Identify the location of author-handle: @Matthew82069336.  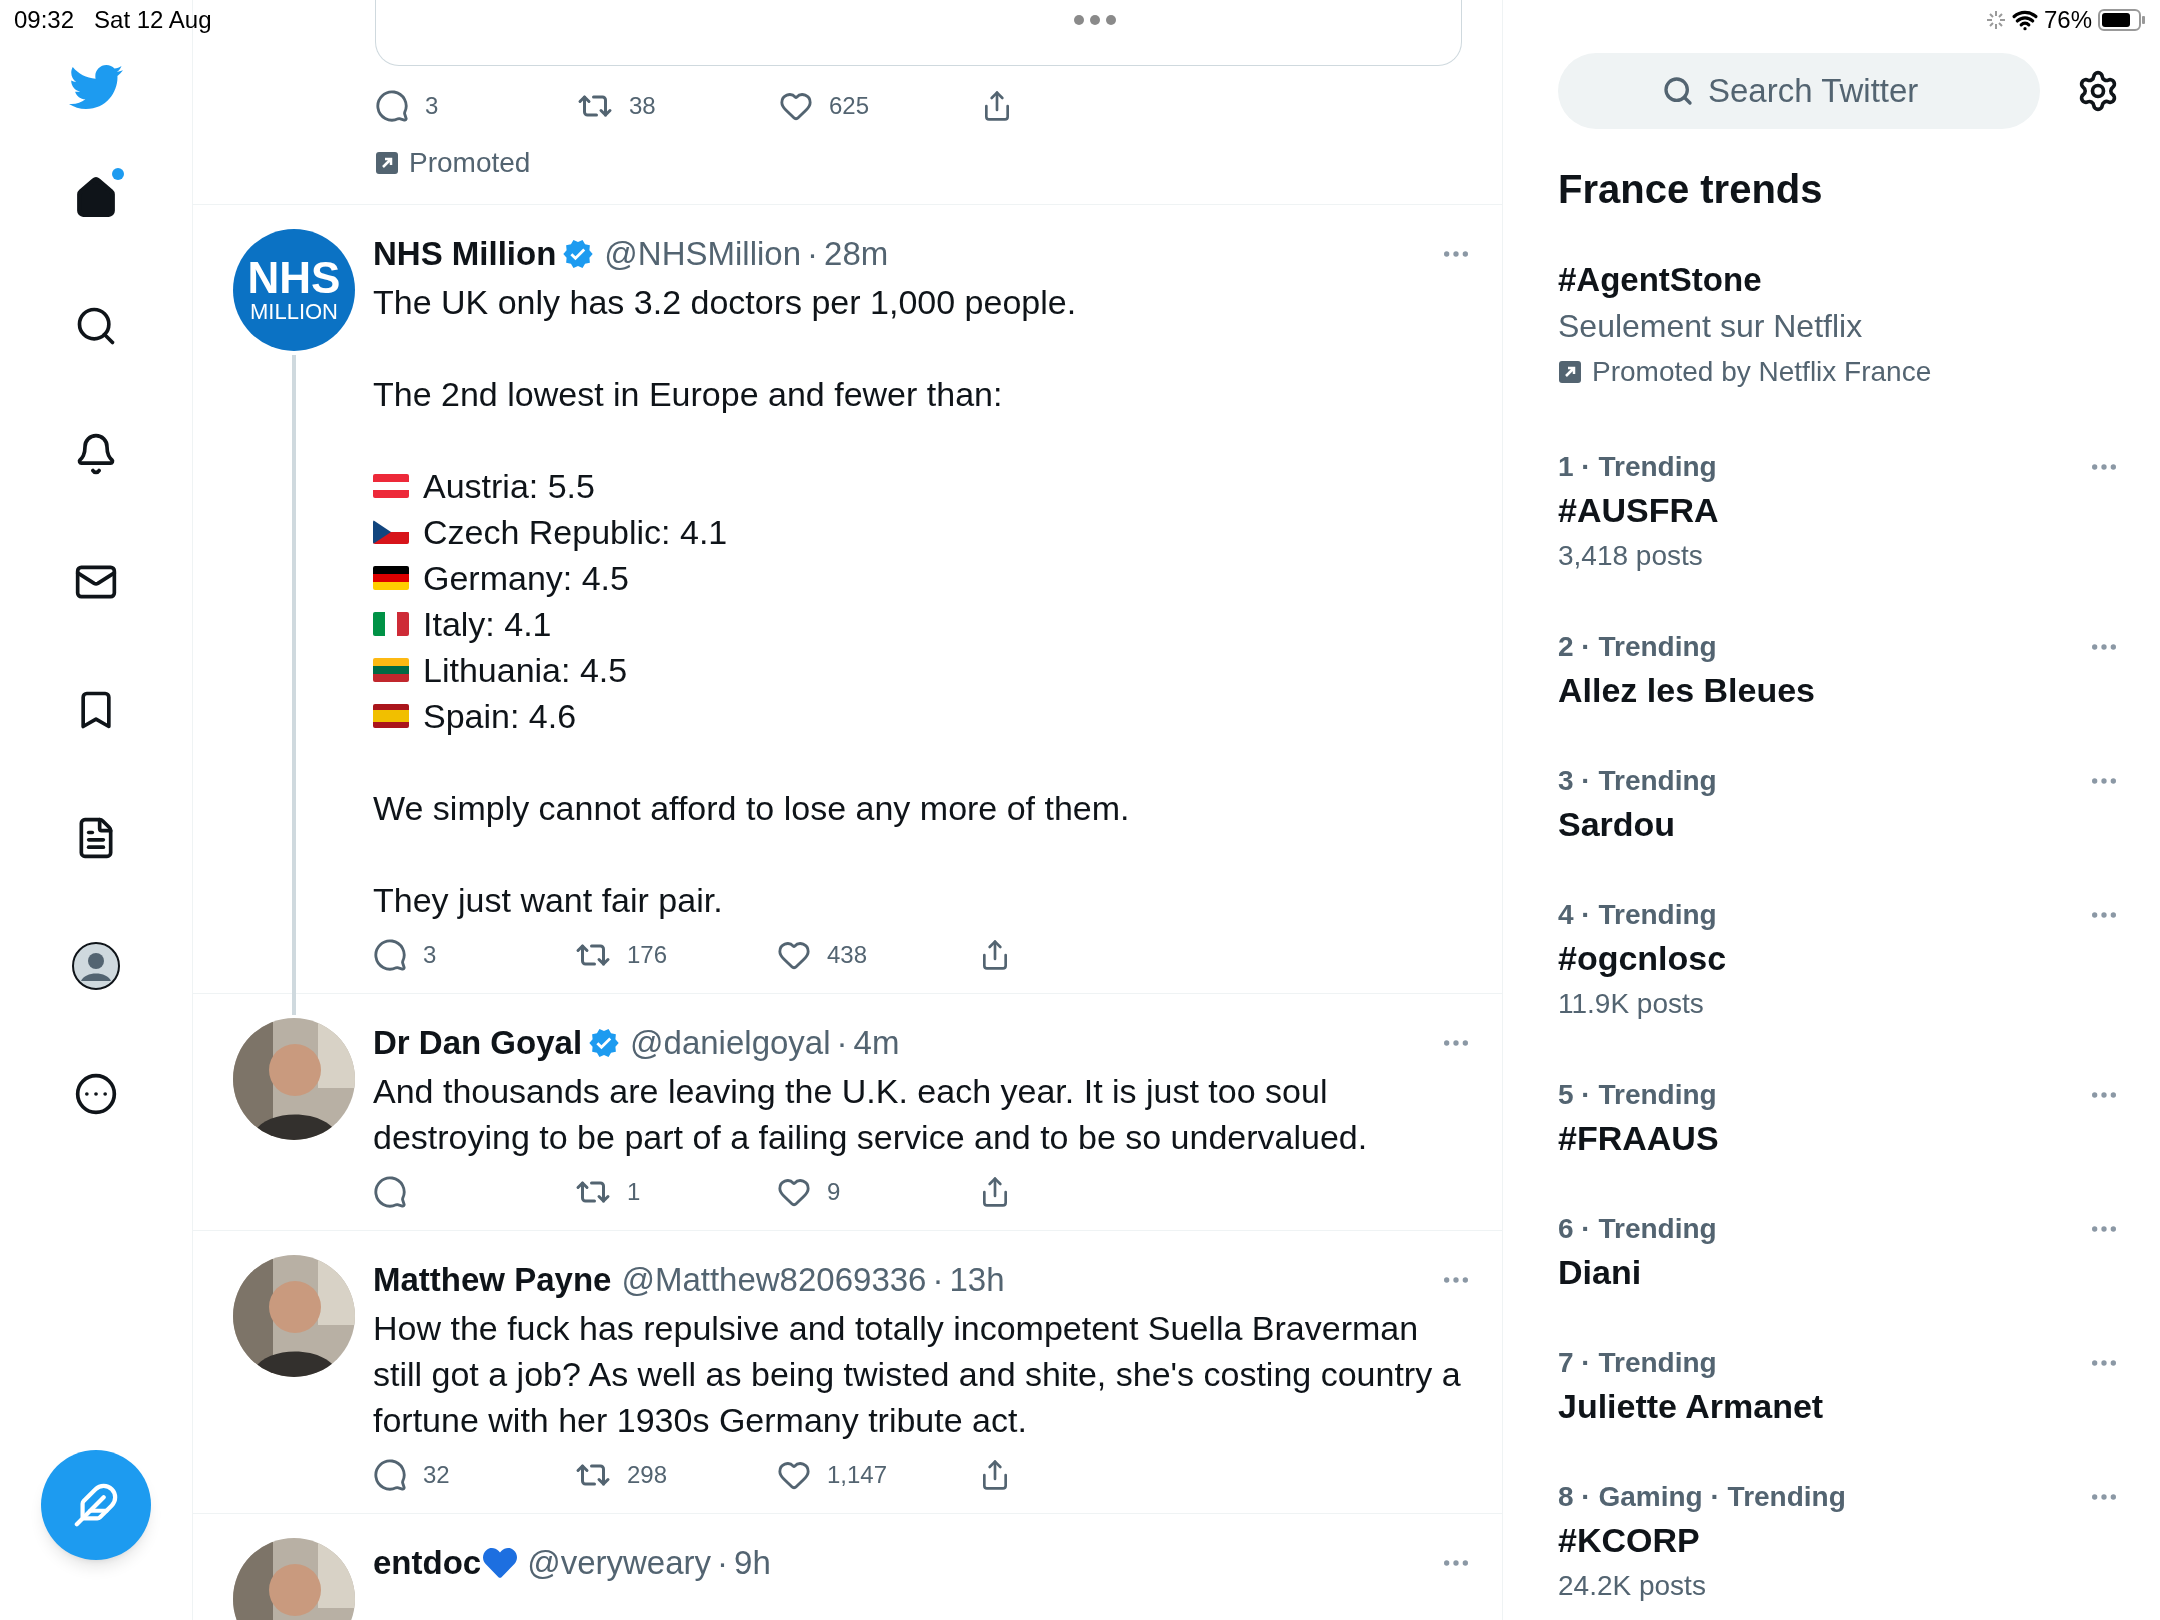
(774, 1280).